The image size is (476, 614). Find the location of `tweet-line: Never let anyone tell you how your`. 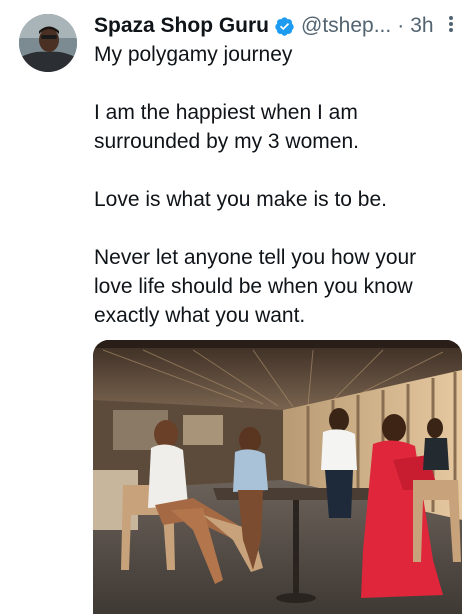

tweet-line: Never let anyone tell you how your is located at coordinates (255, 257).